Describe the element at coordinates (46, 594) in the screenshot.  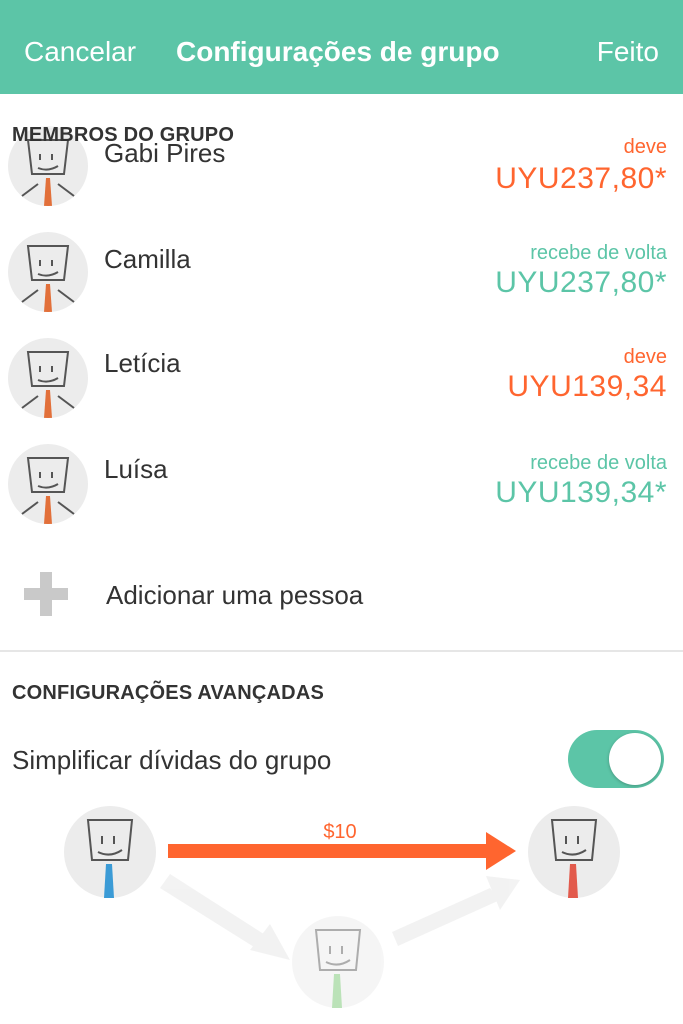
I see `plus-icon` at that location.